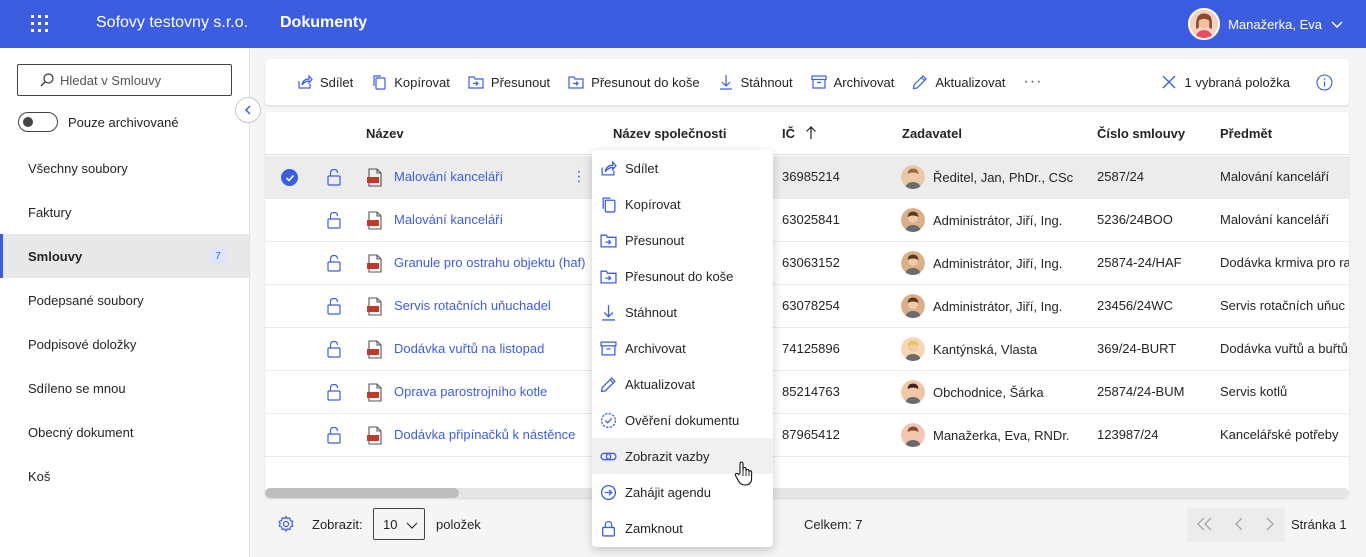 Image resolution: width=1366 pixels, height=557 pixels. Describe the element at coordinates (124, 388) in the screenshot. I see `sidebar-item-shared-with-me: Sdíleno se mnou` at that location.